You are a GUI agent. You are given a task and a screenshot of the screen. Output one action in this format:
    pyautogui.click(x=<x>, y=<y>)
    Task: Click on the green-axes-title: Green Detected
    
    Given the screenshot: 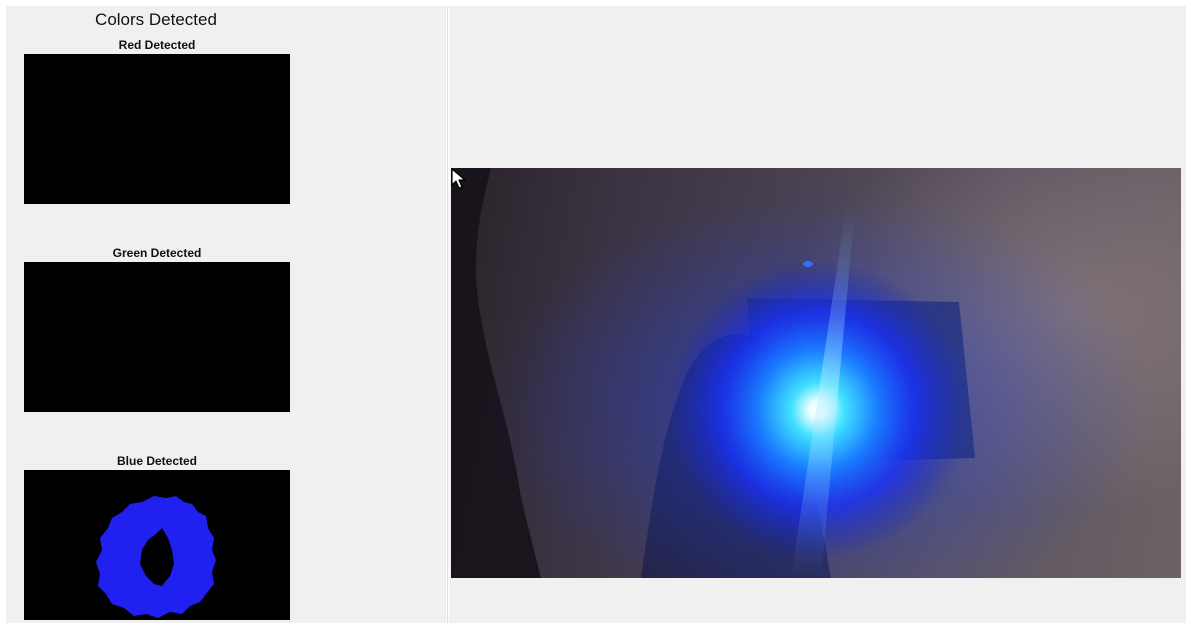 What is the action you would take?
    pyautogui.click(x=157, y=253)
    